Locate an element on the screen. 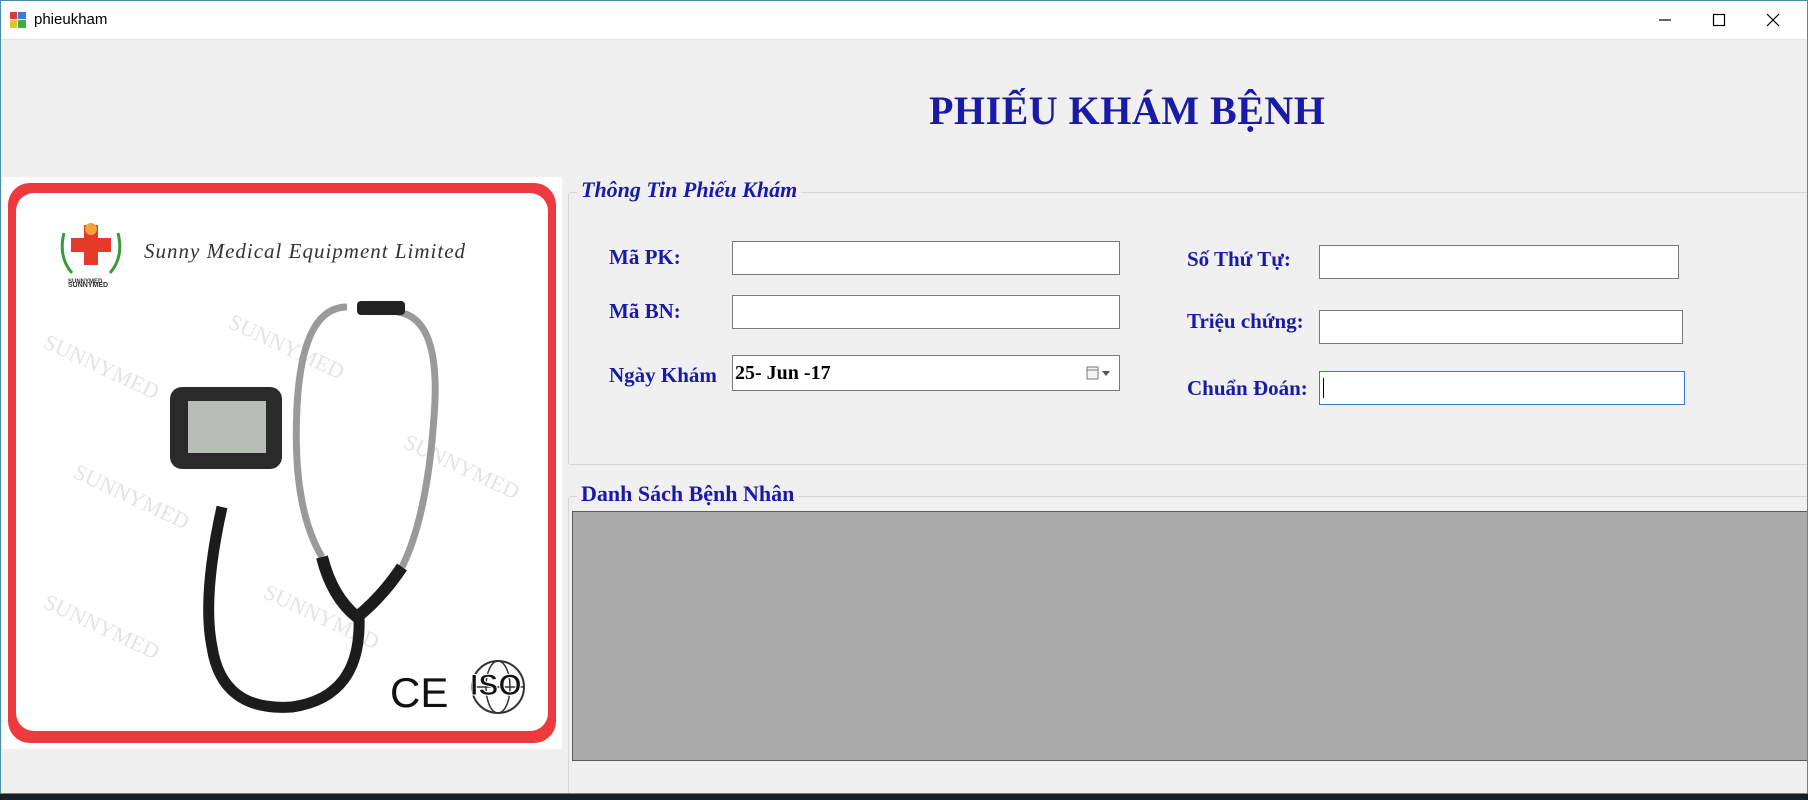 This screenshot has height=800, width=1808. close-icon is located at coordinates (1773, 20).